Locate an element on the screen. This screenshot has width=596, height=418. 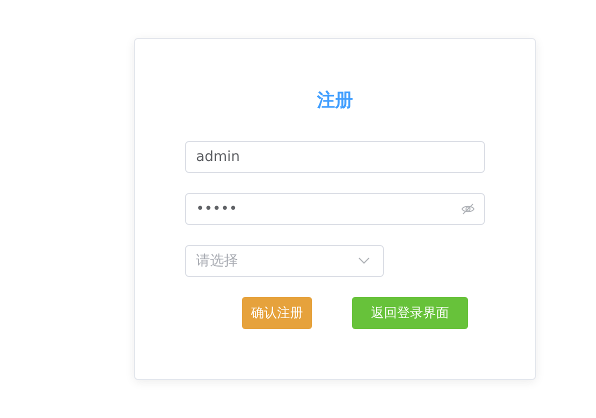
username-field: admin is located at coordinates (335, 157).